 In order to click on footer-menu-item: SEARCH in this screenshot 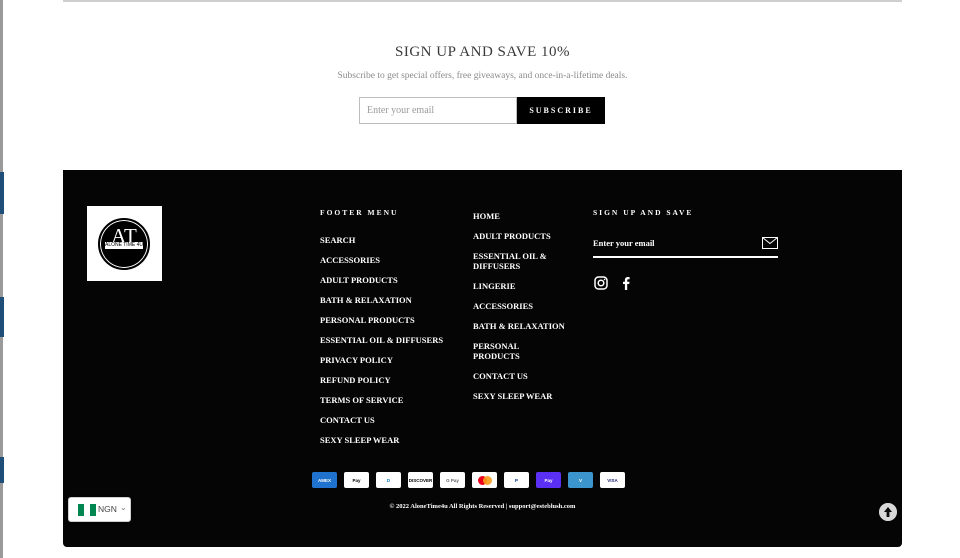, I will do `click(381, 240)`.